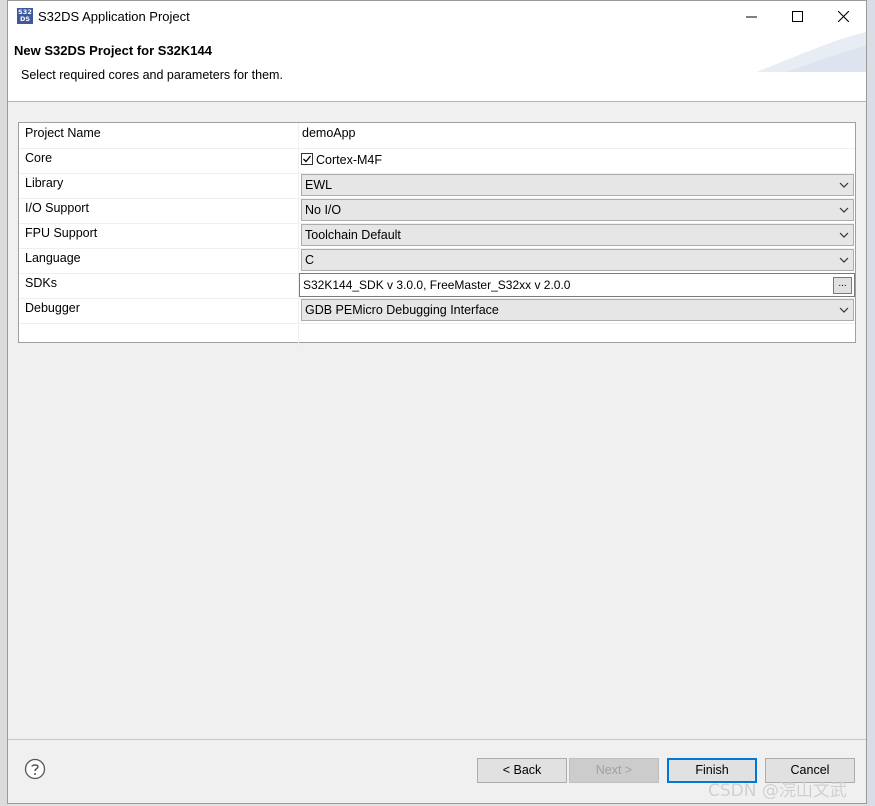  I want to click on property-label: I/O Support, so click(57, 208).